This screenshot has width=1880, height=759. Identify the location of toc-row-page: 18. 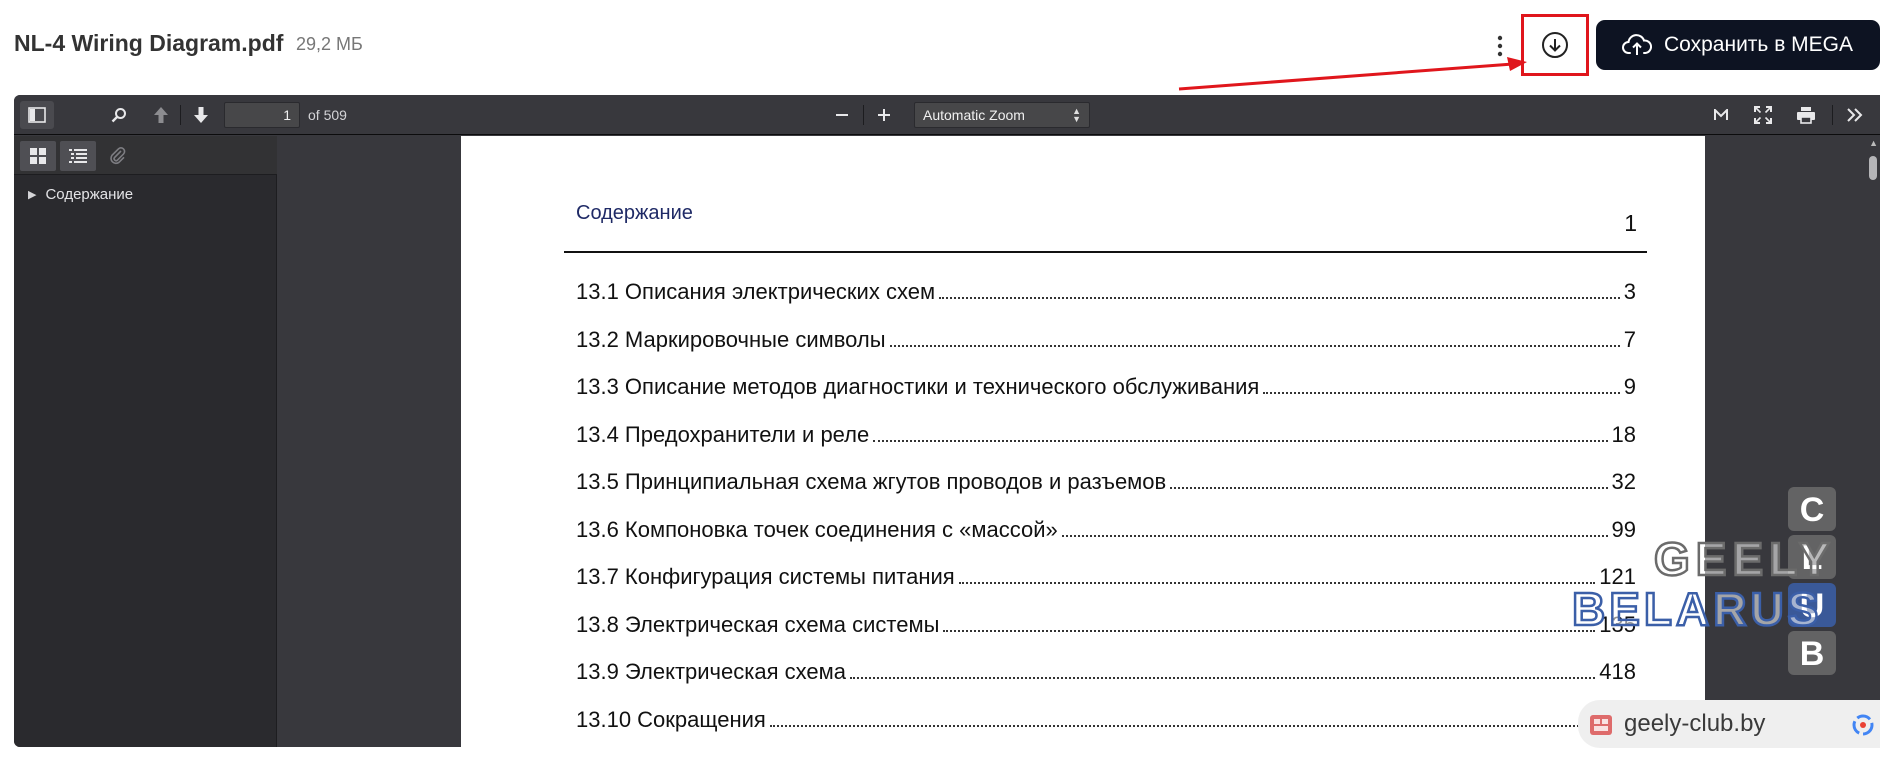
(1623, 434).